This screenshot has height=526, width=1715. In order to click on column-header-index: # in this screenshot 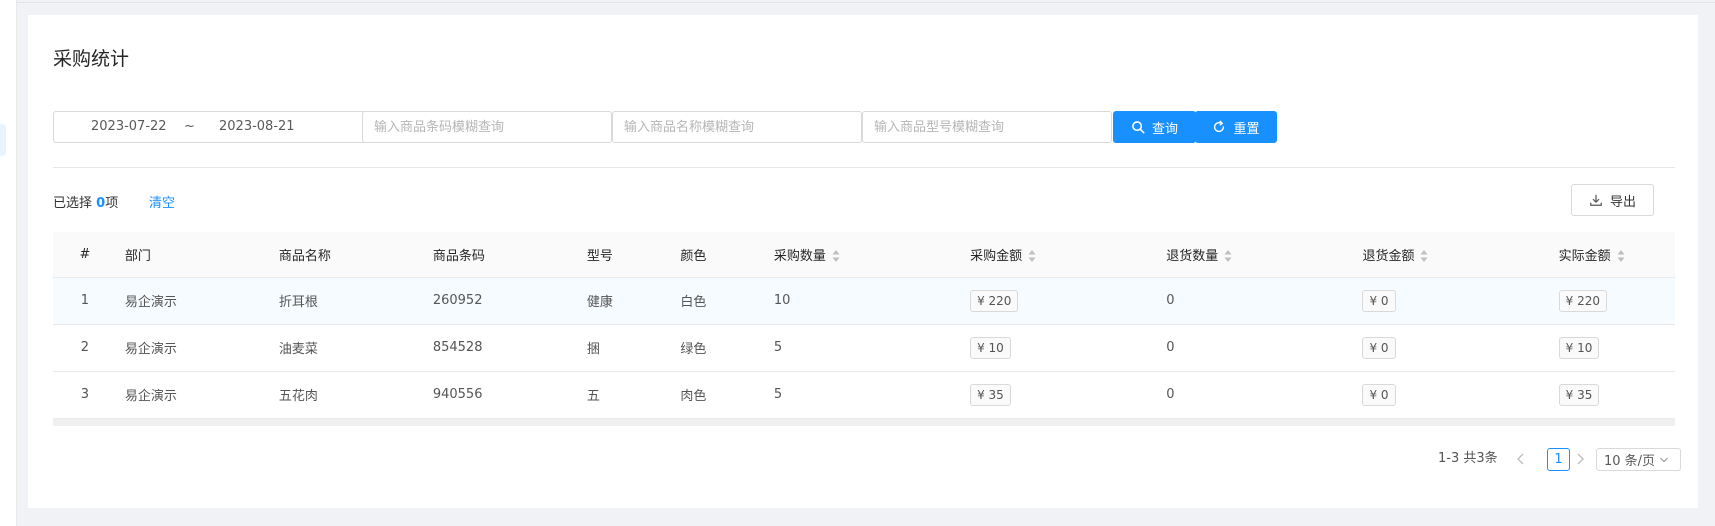, I will do `click(85, 255)`.